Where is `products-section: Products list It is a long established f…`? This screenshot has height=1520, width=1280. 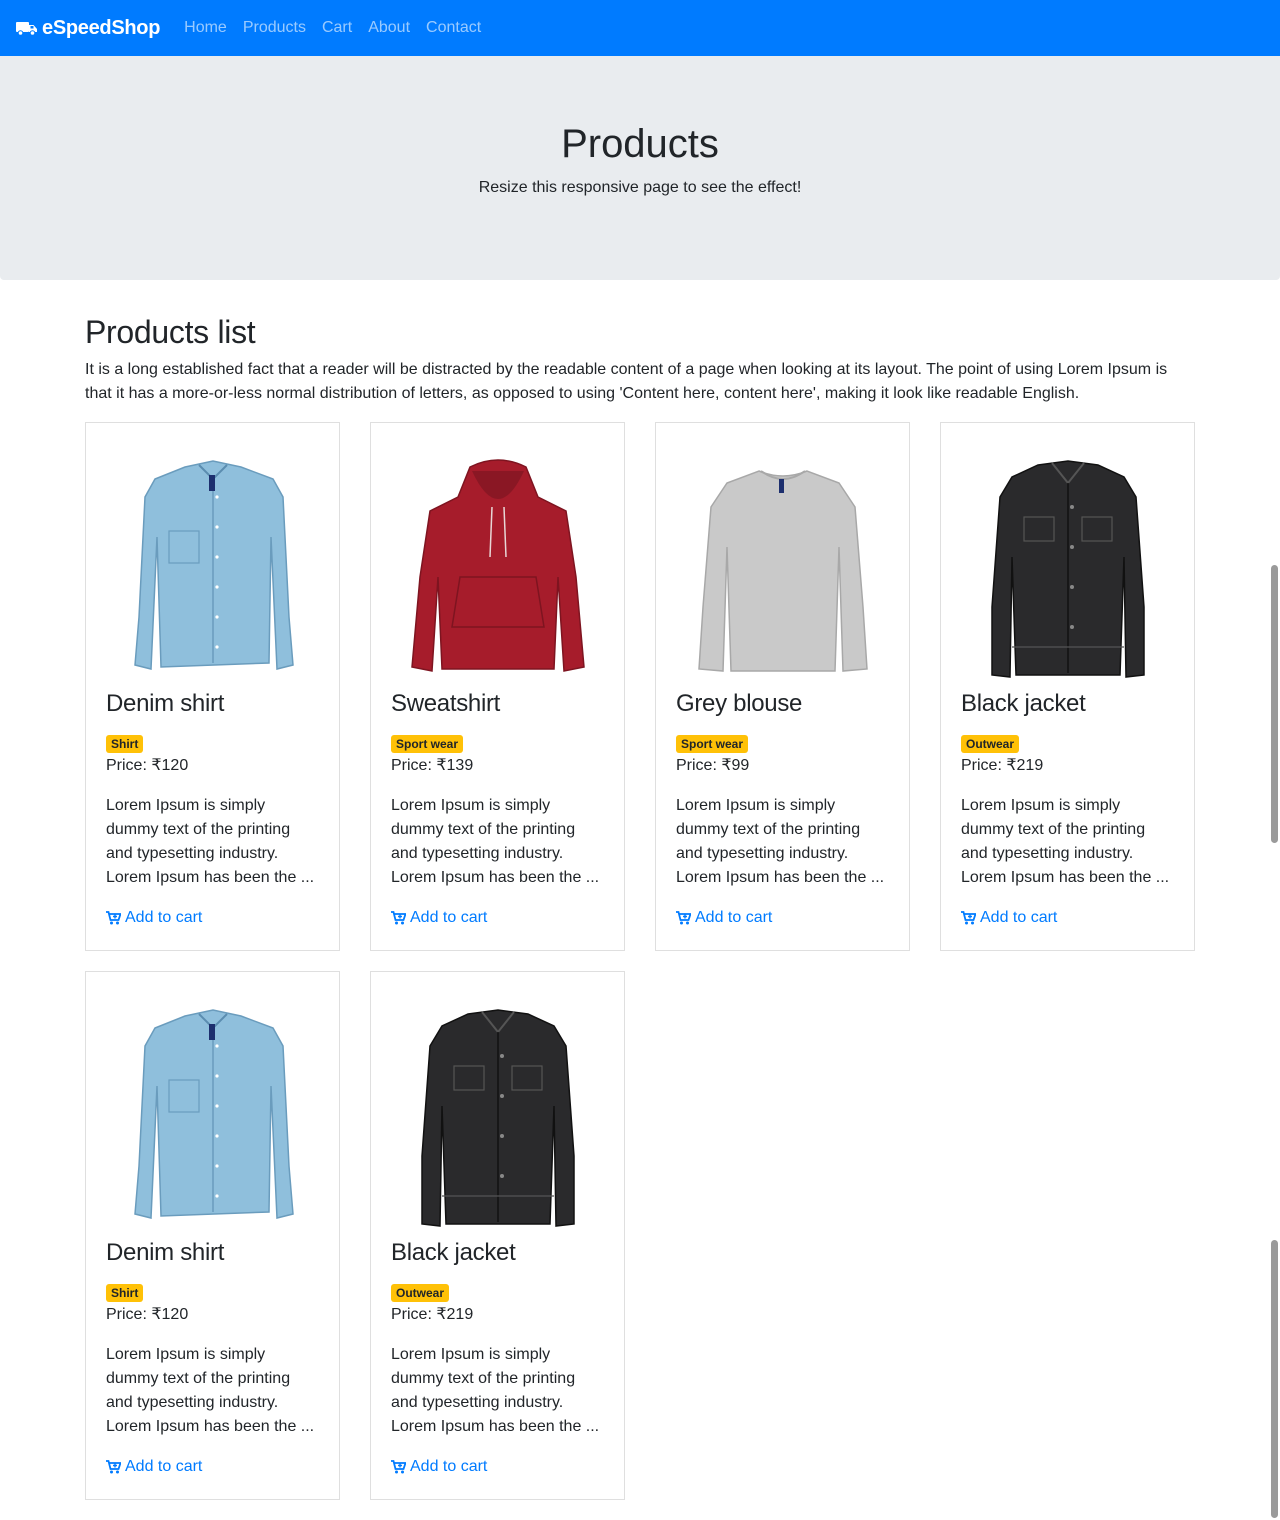
products-section: Products list It is a long established f… is located at coordinates (640, 359).